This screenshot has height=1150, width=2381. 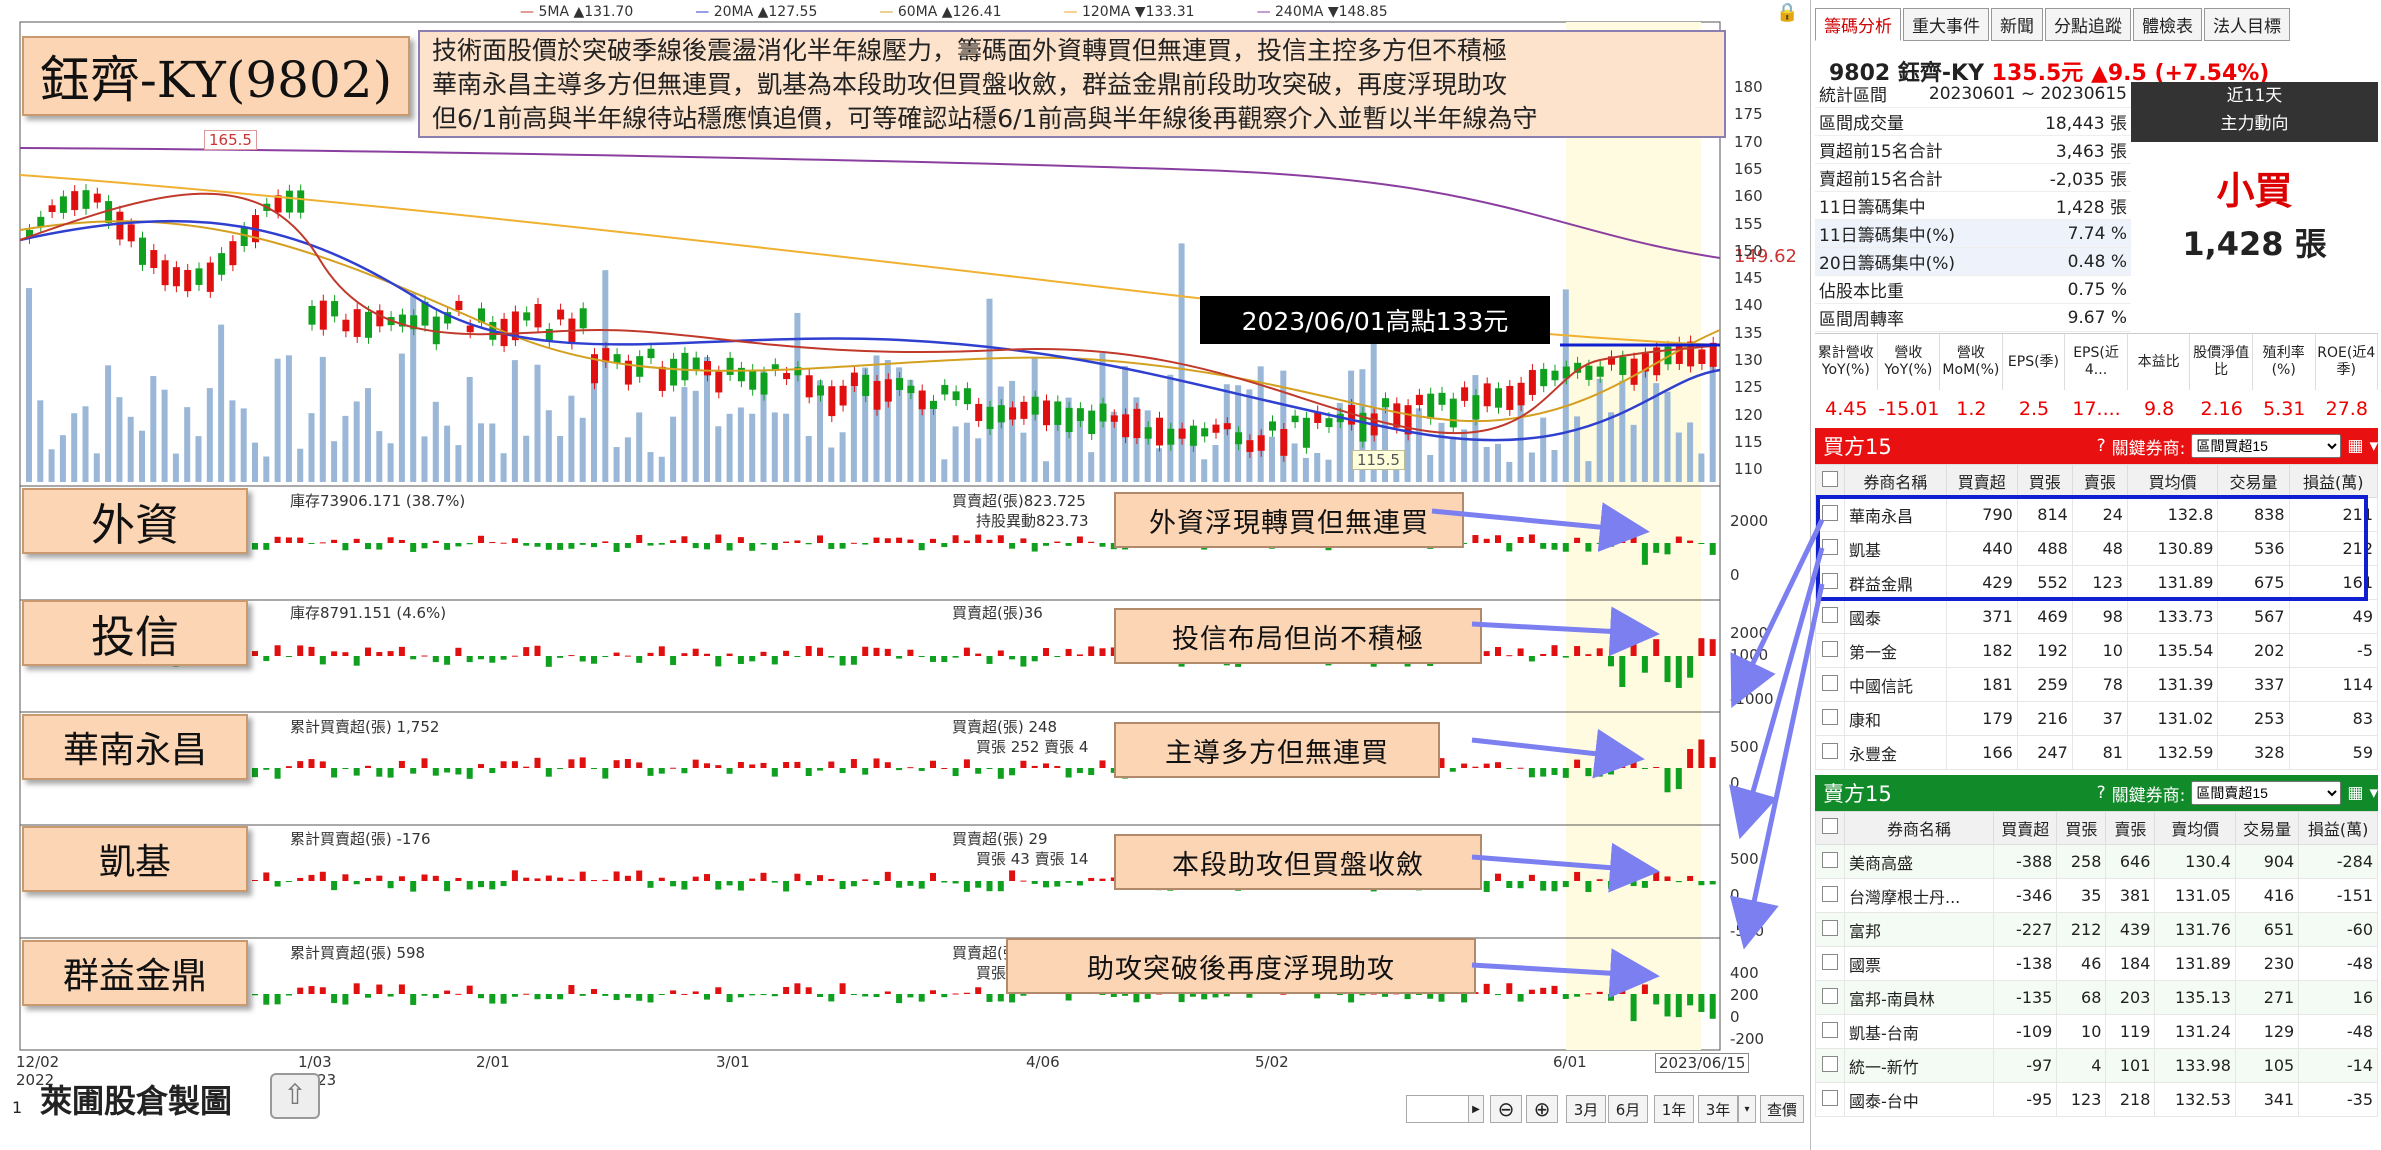 What do you see at coordinates (2096, 997) in the screenshot?
I see `table-row: 富邦-南員林 -135 68 203 135.13 271 16` at bounding box center [2096, 997].